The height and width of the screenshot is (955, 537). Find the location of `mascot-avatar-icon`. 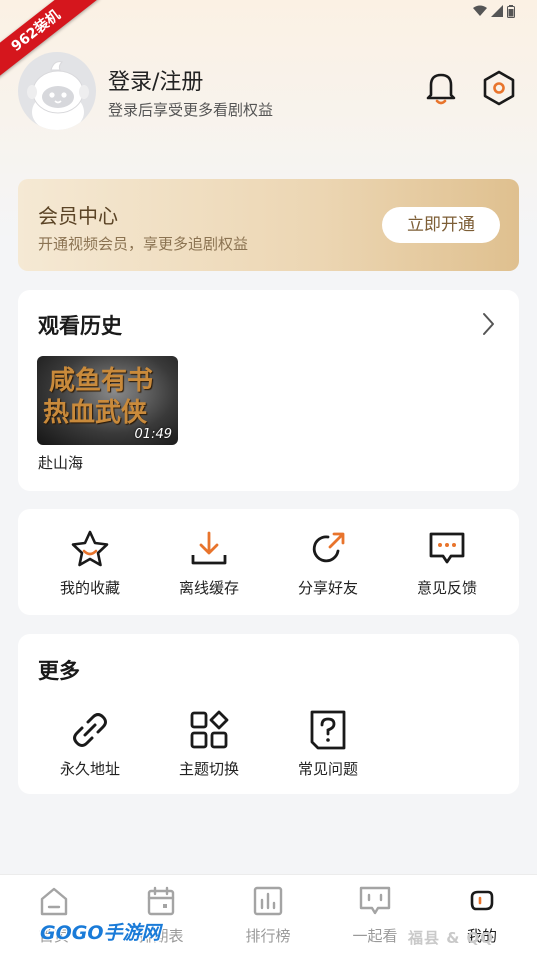

mascot-avatar-icon is located at coordinates (58, 95).